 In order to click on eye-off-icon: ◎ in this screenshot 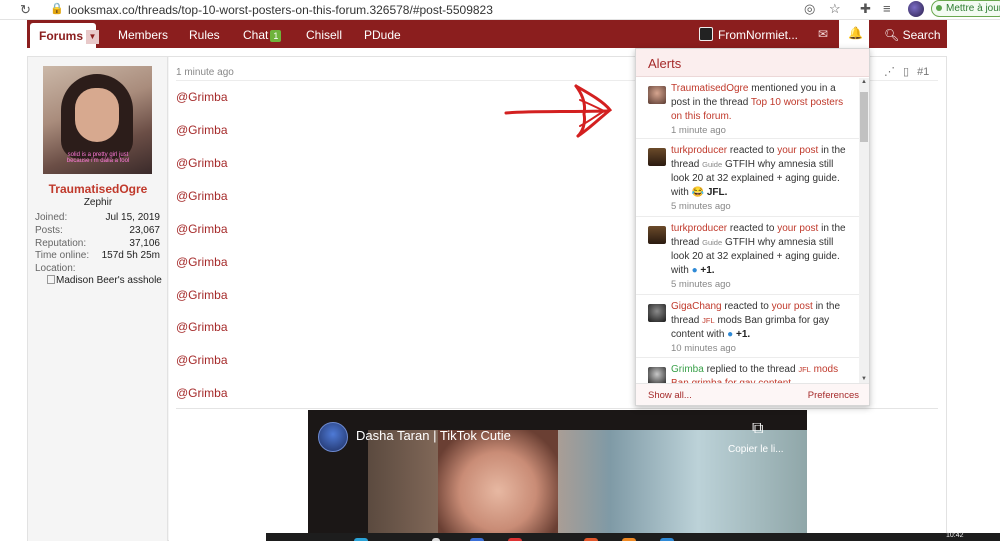, I will do `click(809, 9)`.